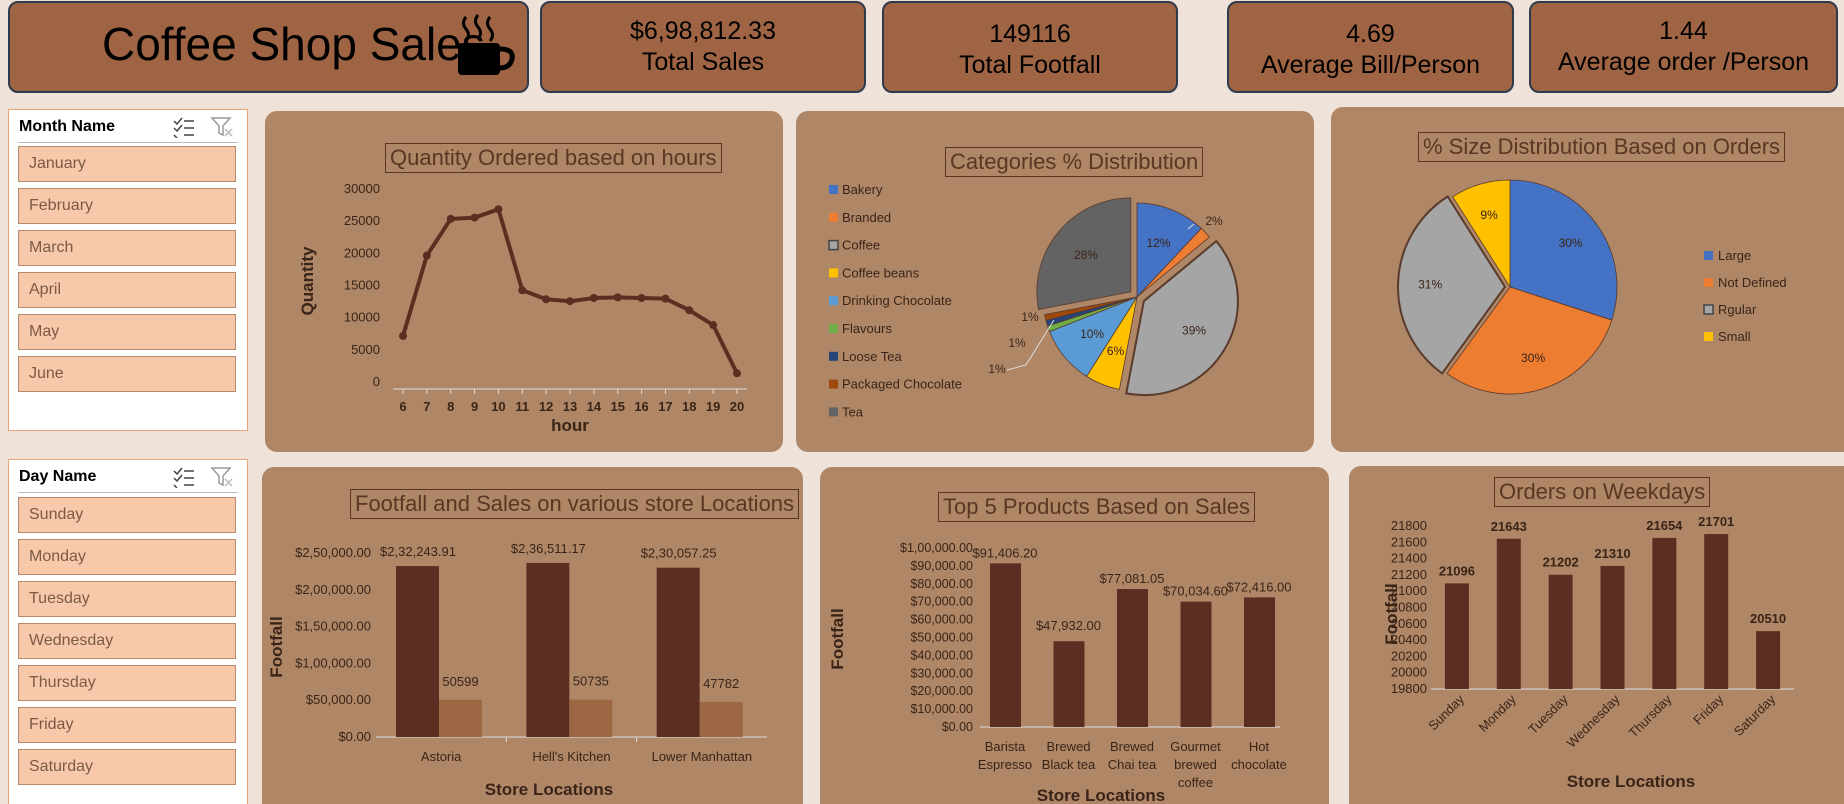 Image resolution: width=1844 pixels, height=804 pixels. I want to click on sales-bar, so click(417, 651).